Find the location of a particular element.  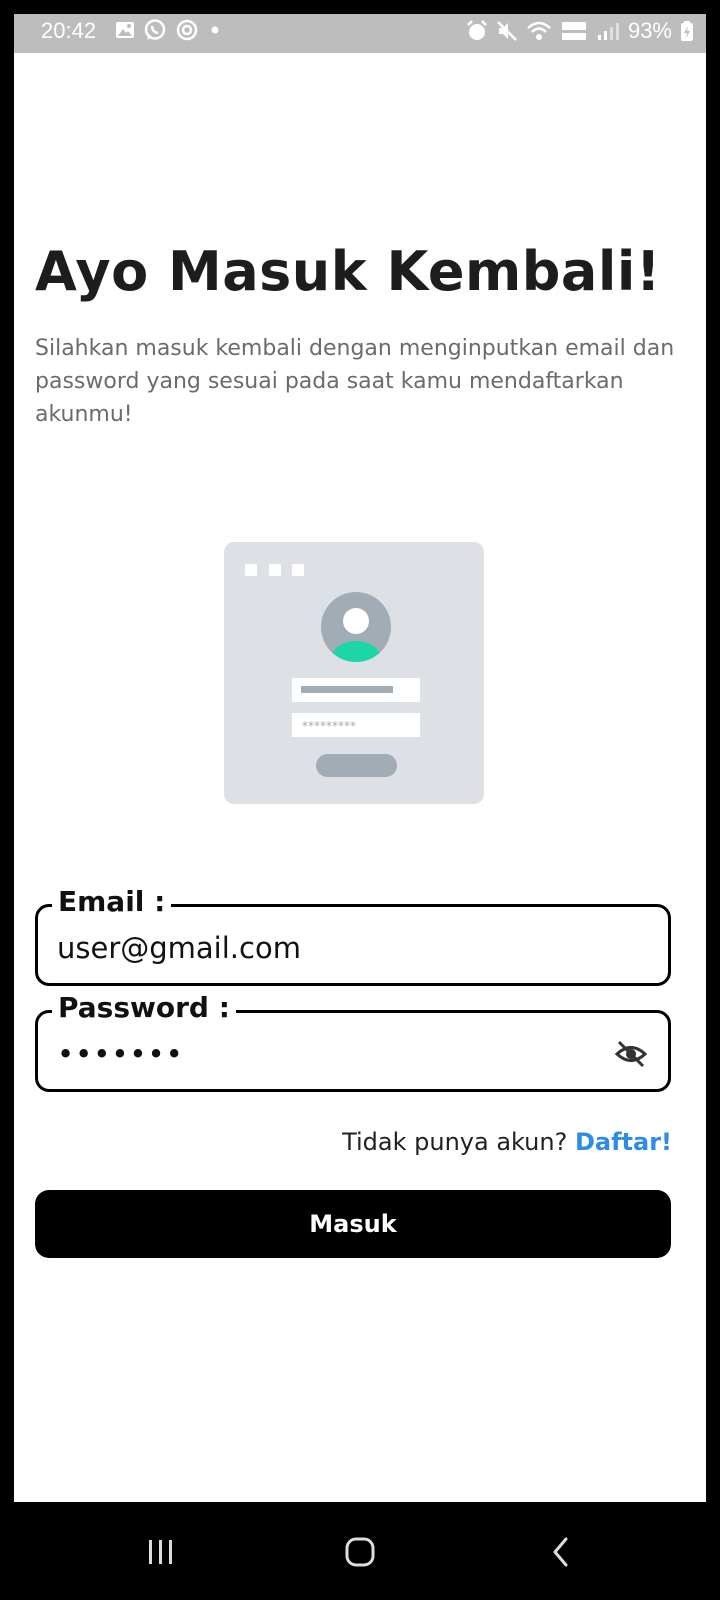

status-system-icons: 93% is located at coordinates (580, 31).